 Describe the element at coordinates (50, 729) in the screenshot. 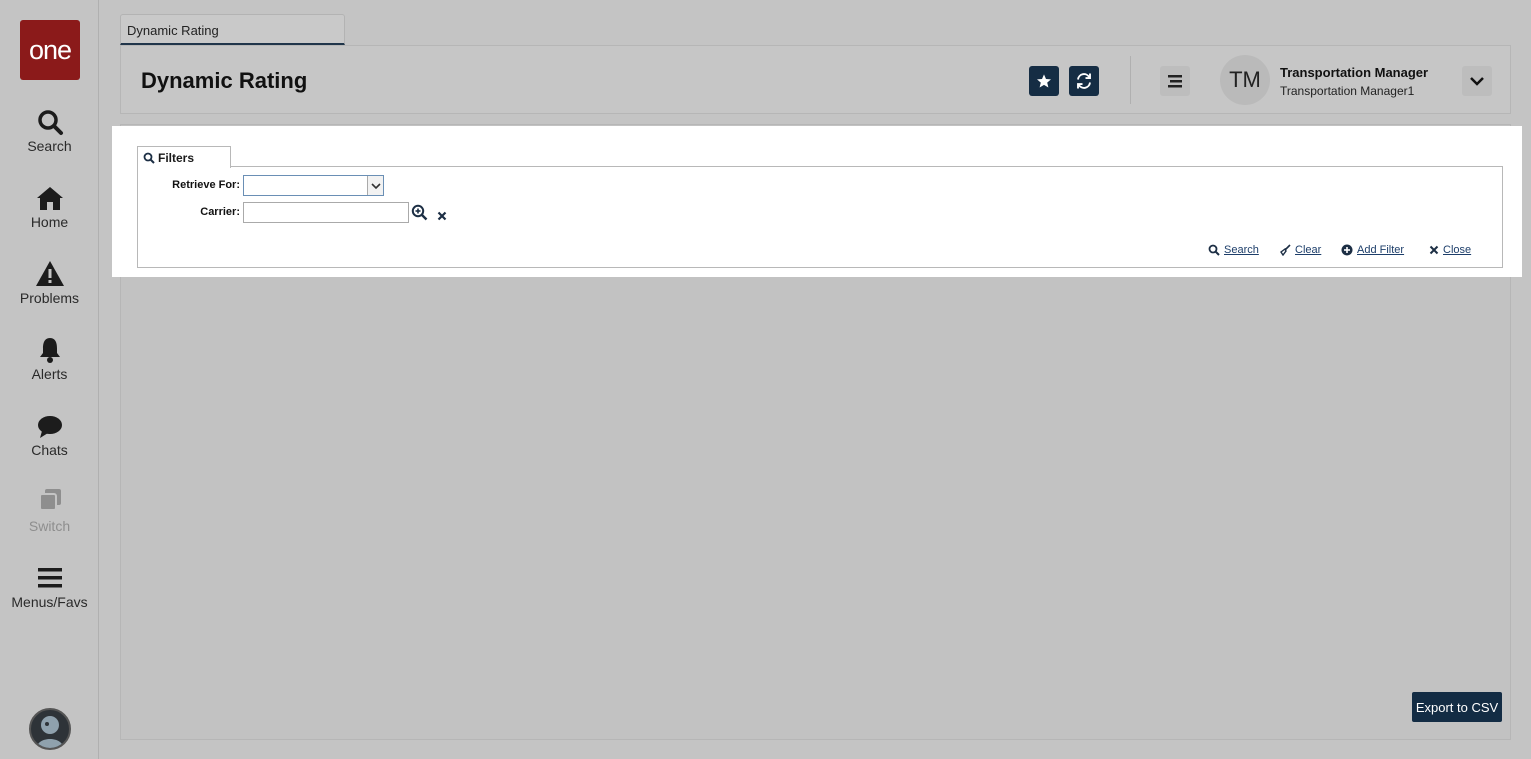

I see `assistant-avatar-icon` at that location.